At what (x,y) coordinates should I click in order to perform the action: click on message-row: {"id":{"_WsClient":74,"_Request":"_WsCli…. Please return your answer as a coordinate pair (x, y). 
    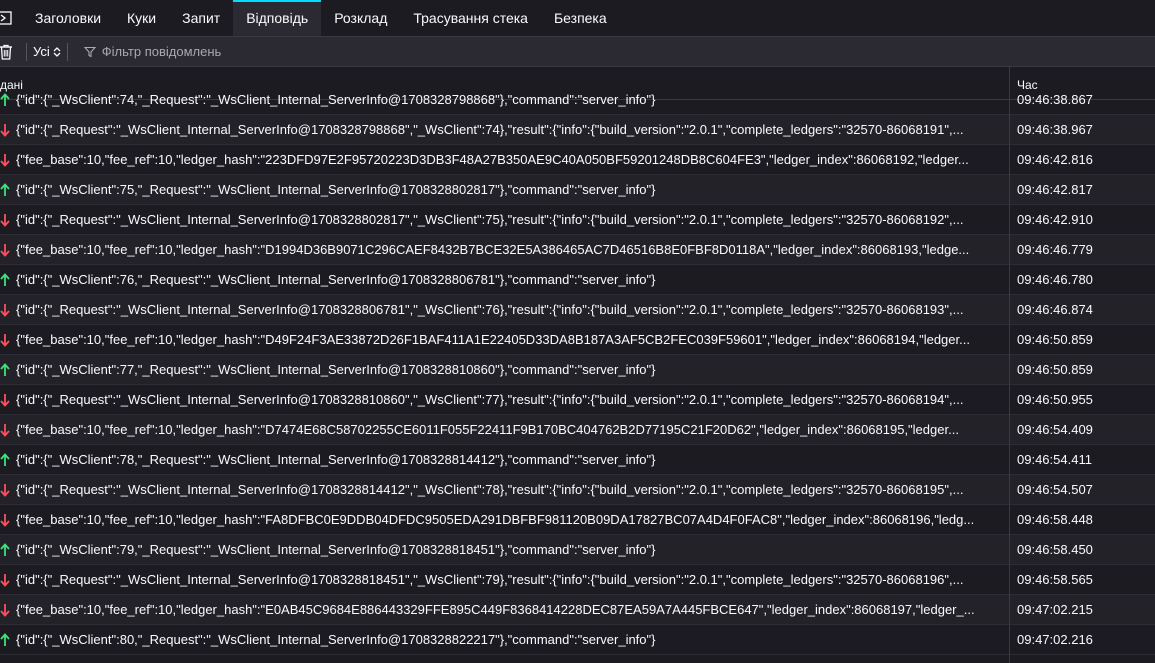
    Looking at the image, I should click on (577, 102).